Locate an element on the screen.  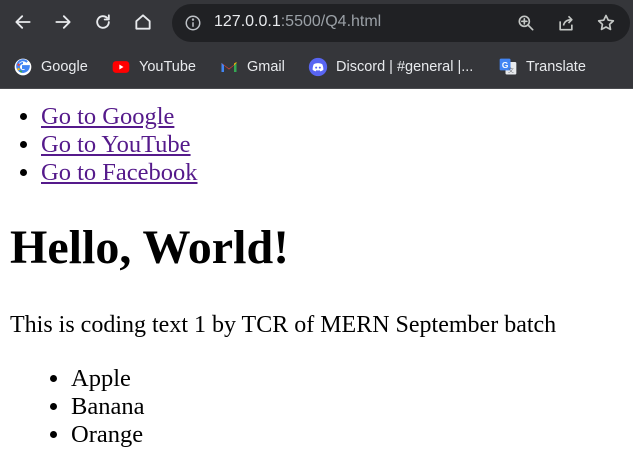
svg-text: 文 is located at coordinates (511, 70).